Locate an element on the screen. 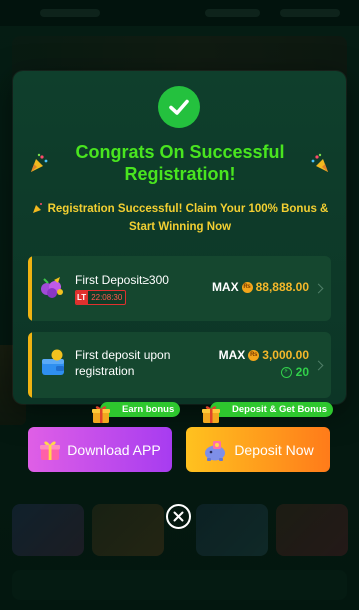 The height and width of the screenshot is (610, 359). deposit-bonus-tag: Deposit & Get Bonus is located at coordinates (272, 409).